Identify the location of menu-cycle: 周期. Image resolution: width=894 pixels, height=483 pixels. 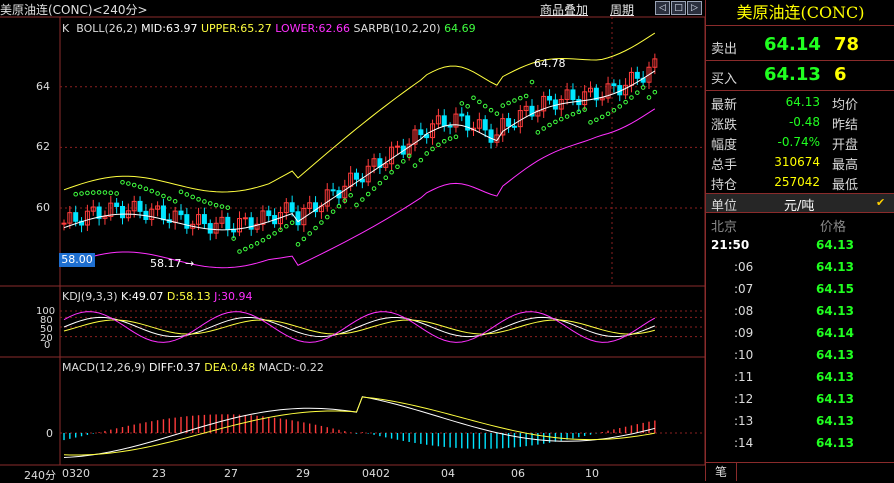
(622, 9).